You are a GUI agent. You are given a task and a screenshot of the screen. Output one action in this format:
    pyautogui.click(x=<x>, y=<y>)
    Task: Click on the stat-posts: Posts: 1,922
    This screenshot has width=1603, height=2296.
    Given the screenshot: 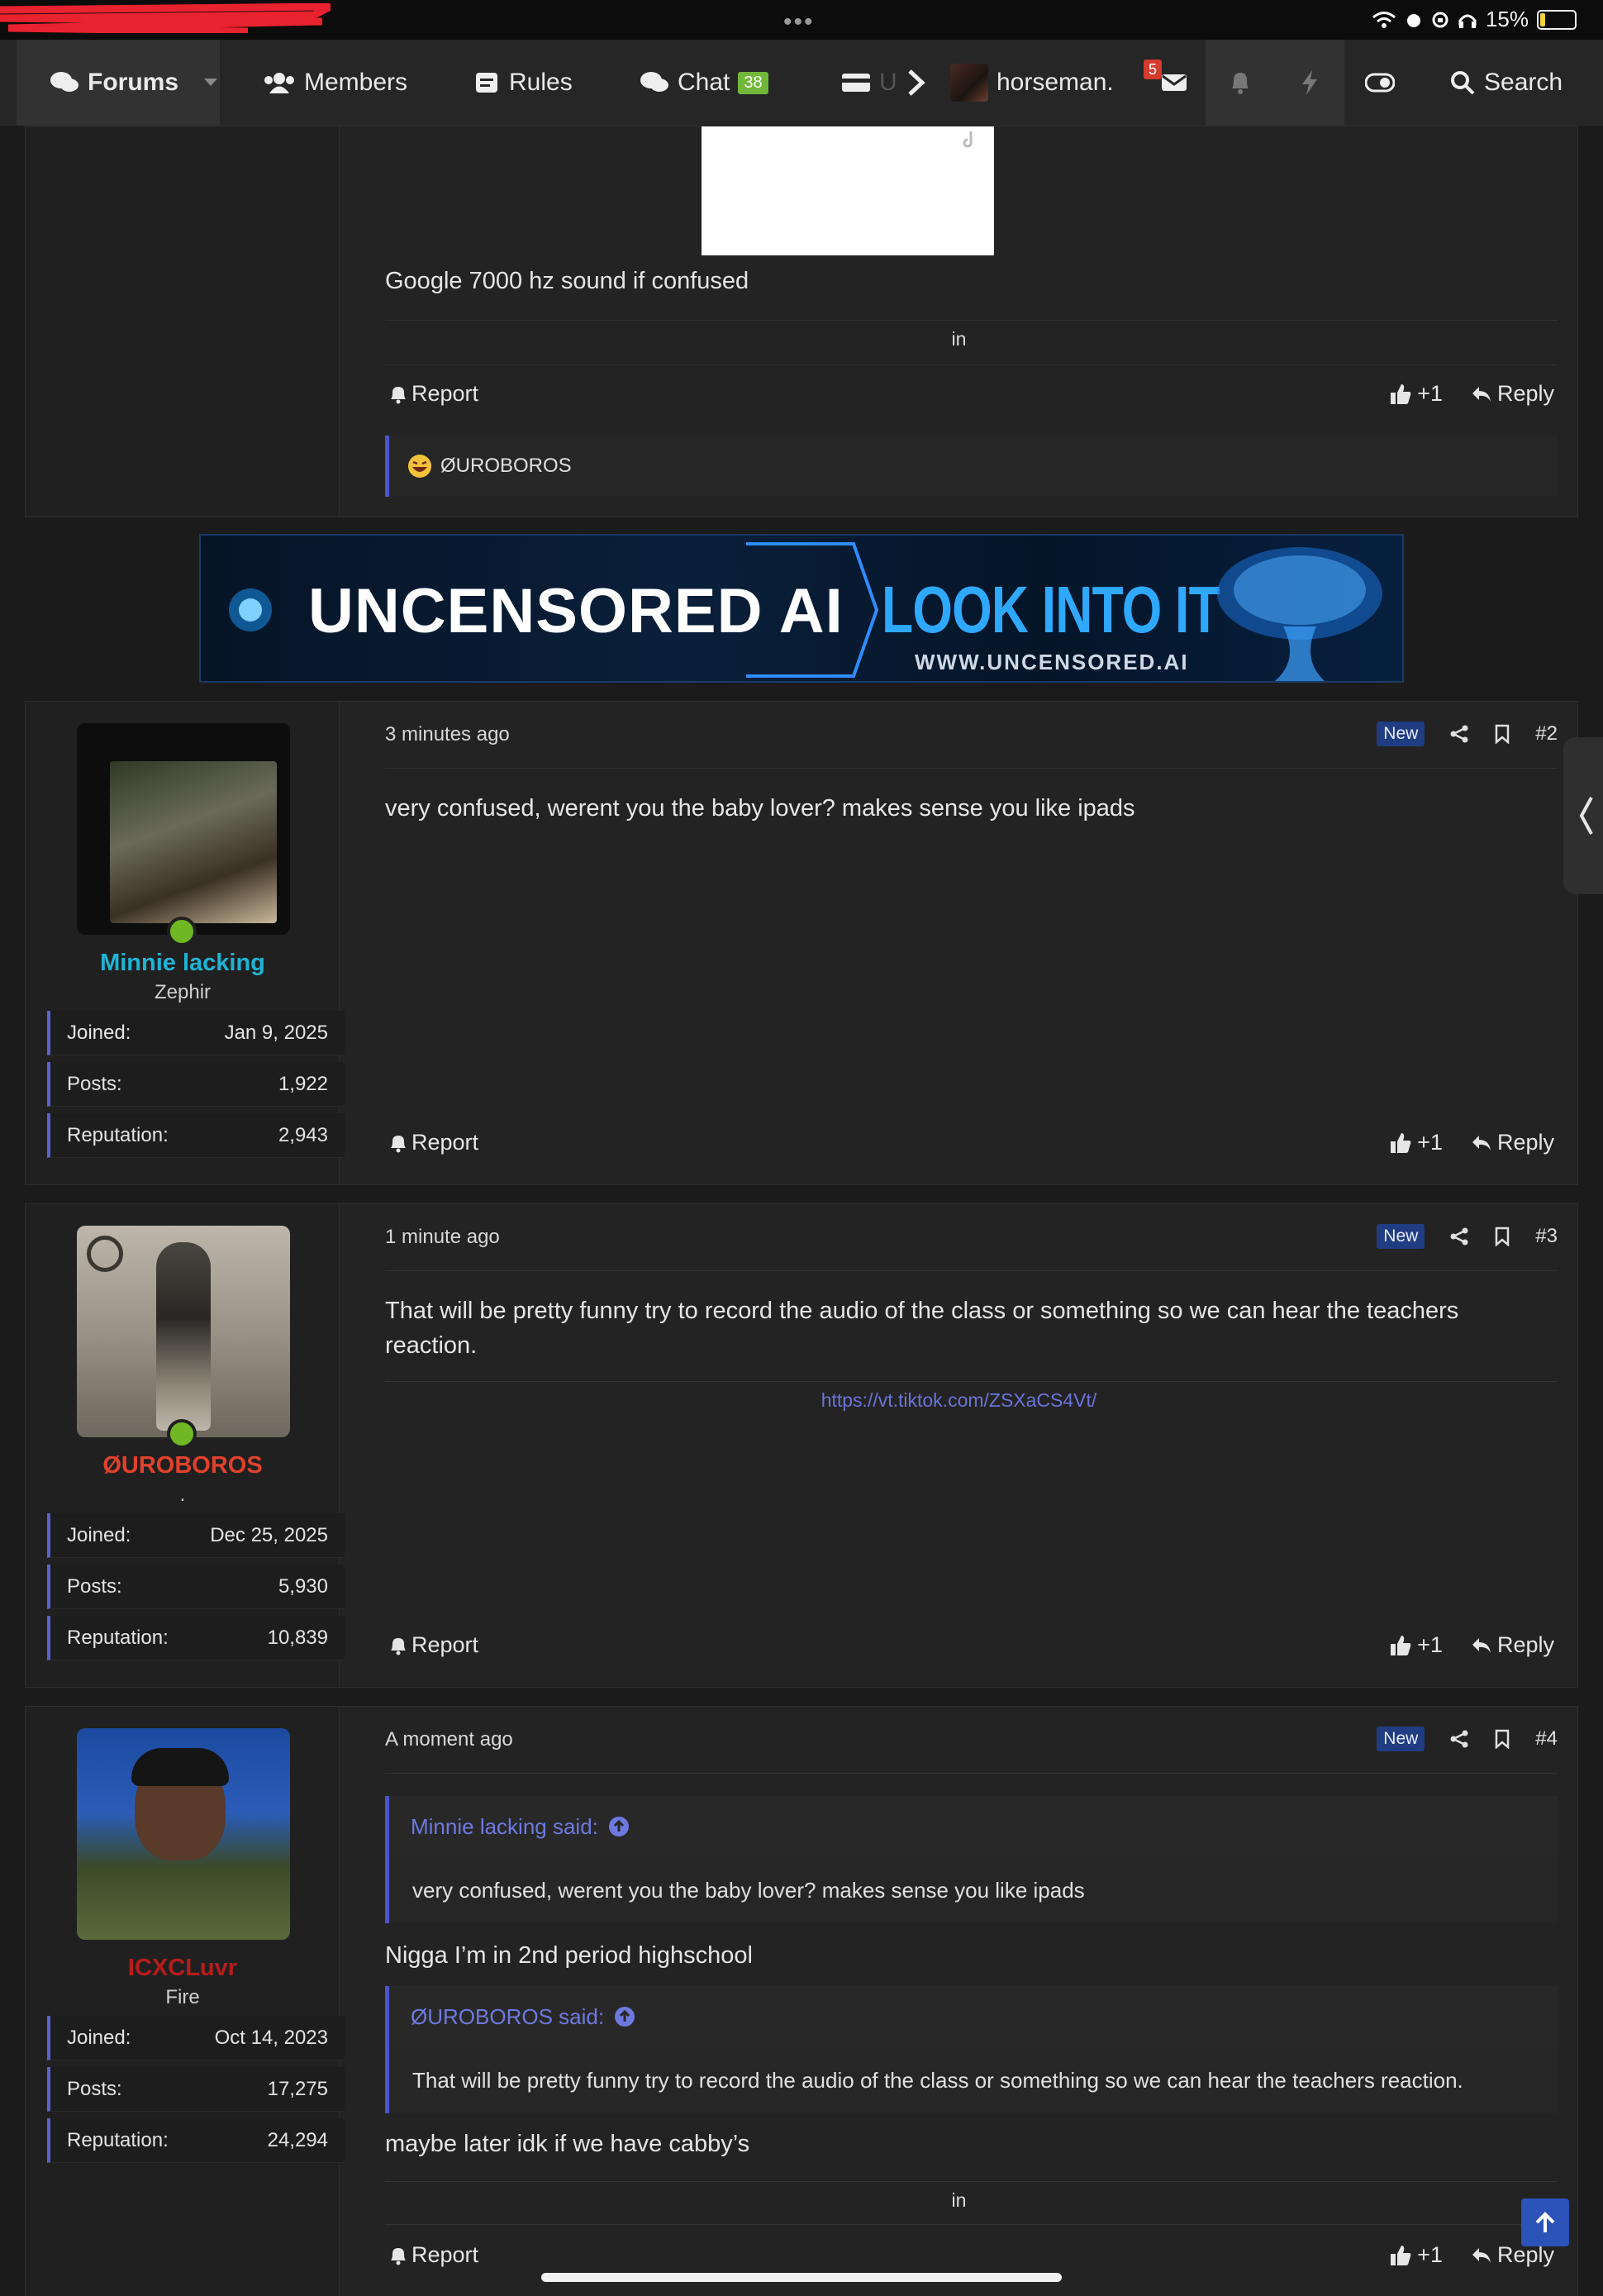 What is the action you would take?
    pyautogui.click(x=196, y=1084)
    